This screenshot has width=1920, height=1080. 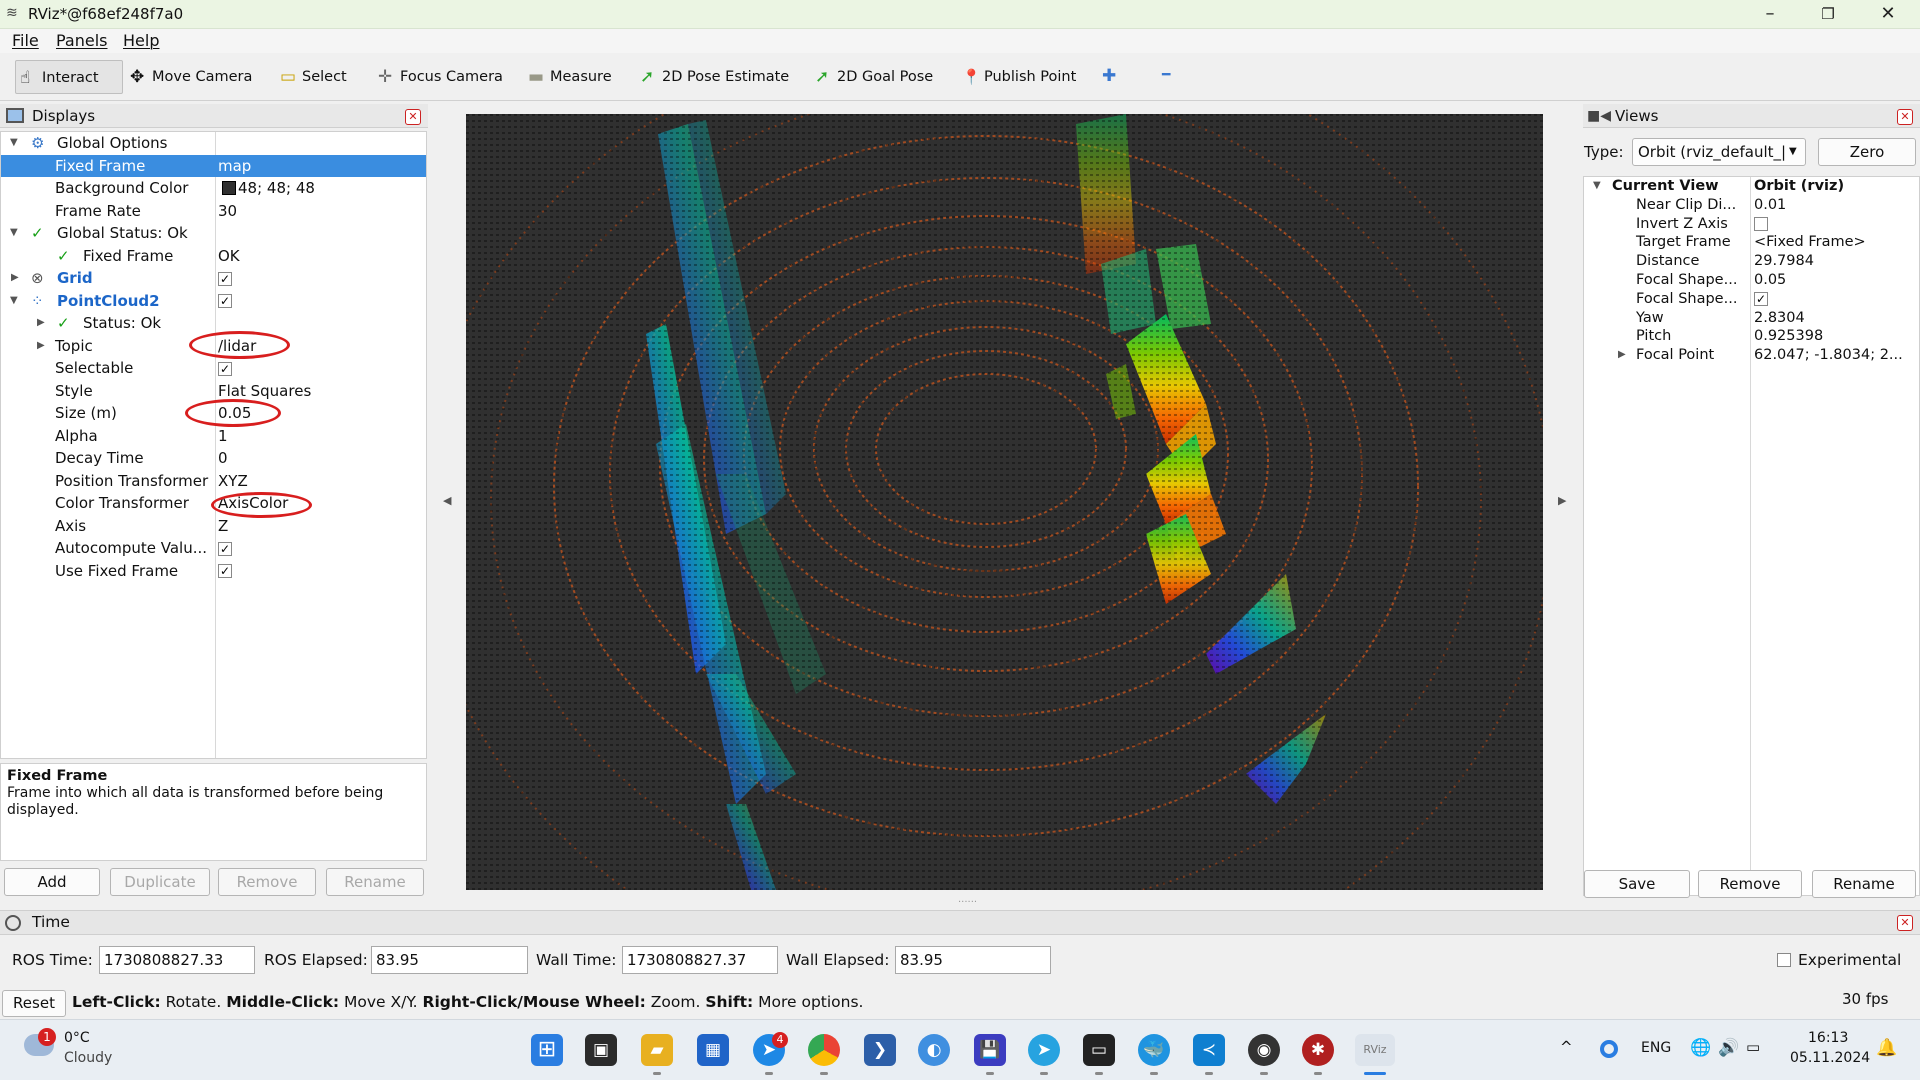 What do you see at coordinates (1828, 14) in the screenshot?
I see `restore-button: ❐` at bounding box center [1828, 14].